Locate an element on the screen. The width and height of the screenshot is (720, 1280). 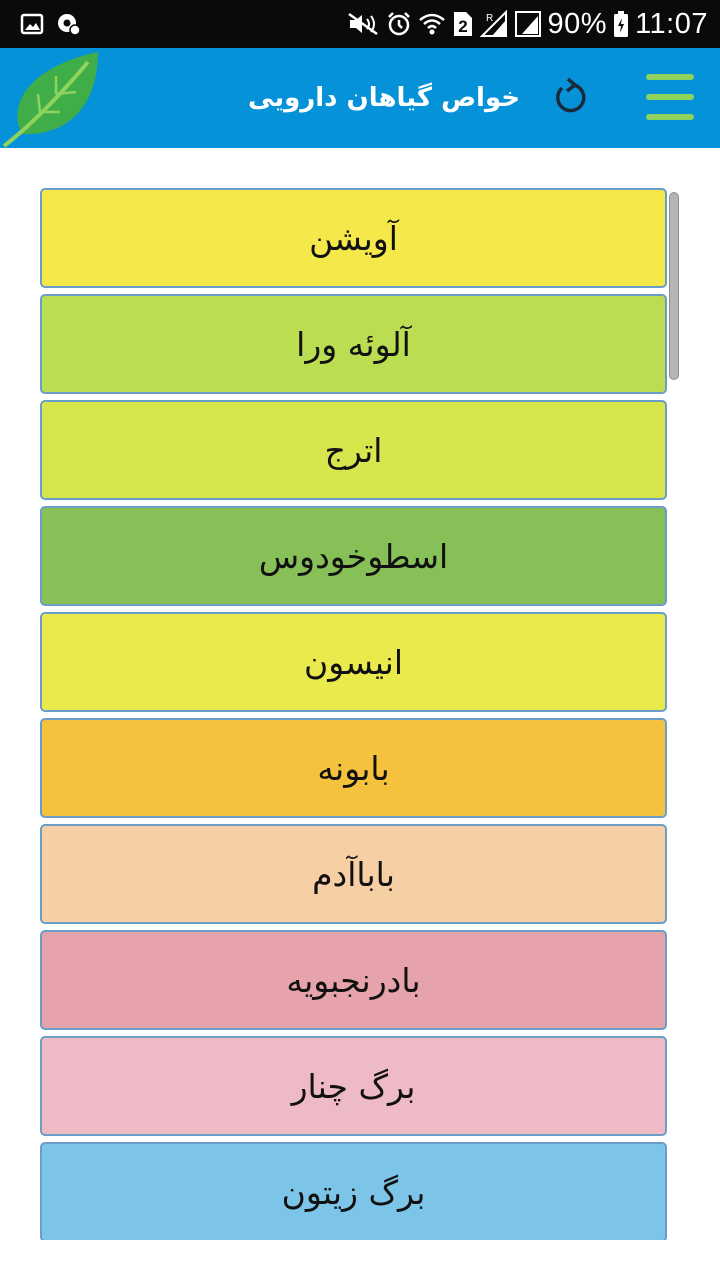
plant-name: برگ زیتون is located at coordinates (353, 1192).